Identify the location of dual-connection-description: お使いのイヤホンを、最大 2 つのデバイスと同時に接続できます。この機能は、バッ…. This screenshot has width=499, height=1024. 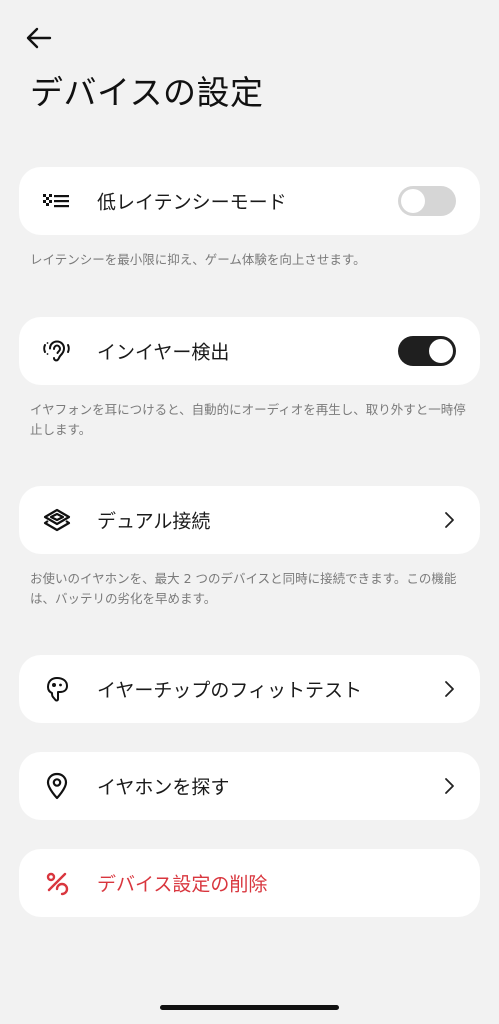
(243, 588).